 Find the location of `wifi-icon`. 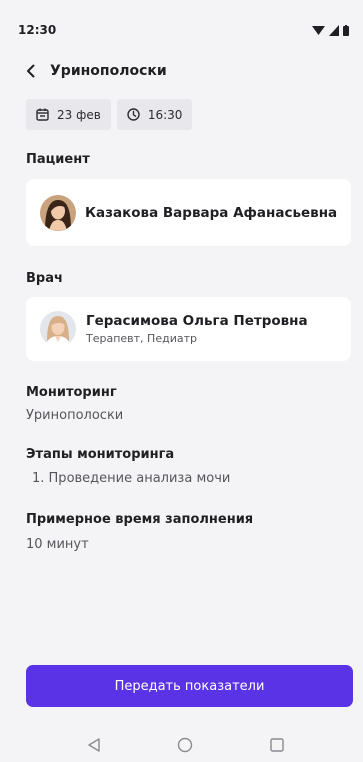

wifi-icon is located at coordinates (318, 30).